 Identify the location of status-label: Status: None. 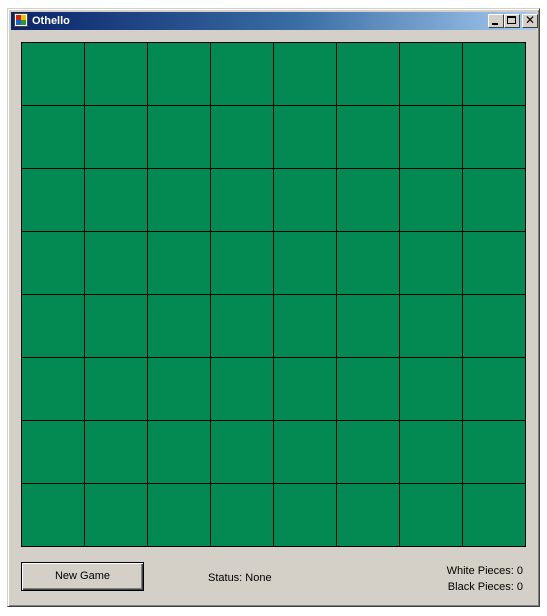
(240, 578).